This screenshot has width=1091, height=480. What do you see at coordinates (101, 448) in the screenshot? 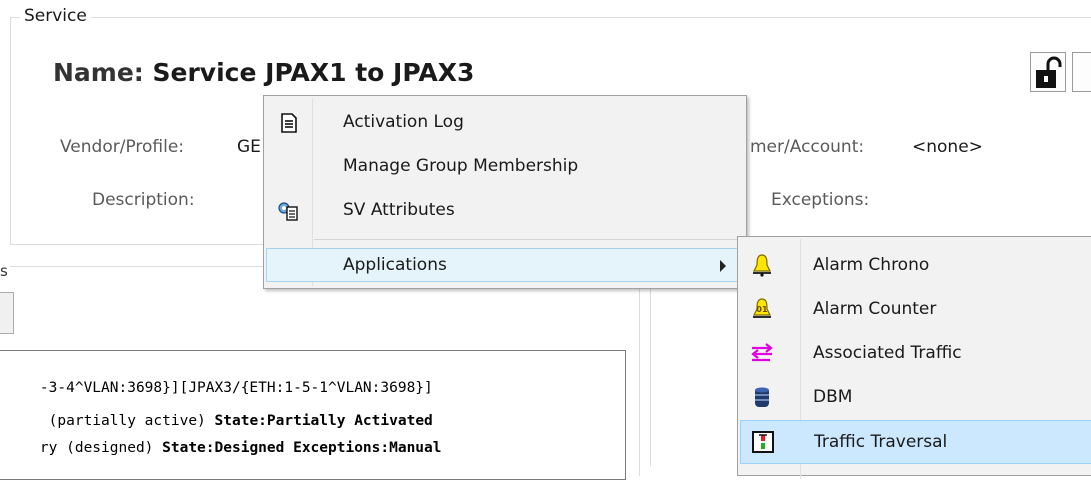
I see `log-line-text: ry (designed)` at bounding box center [101, 448].